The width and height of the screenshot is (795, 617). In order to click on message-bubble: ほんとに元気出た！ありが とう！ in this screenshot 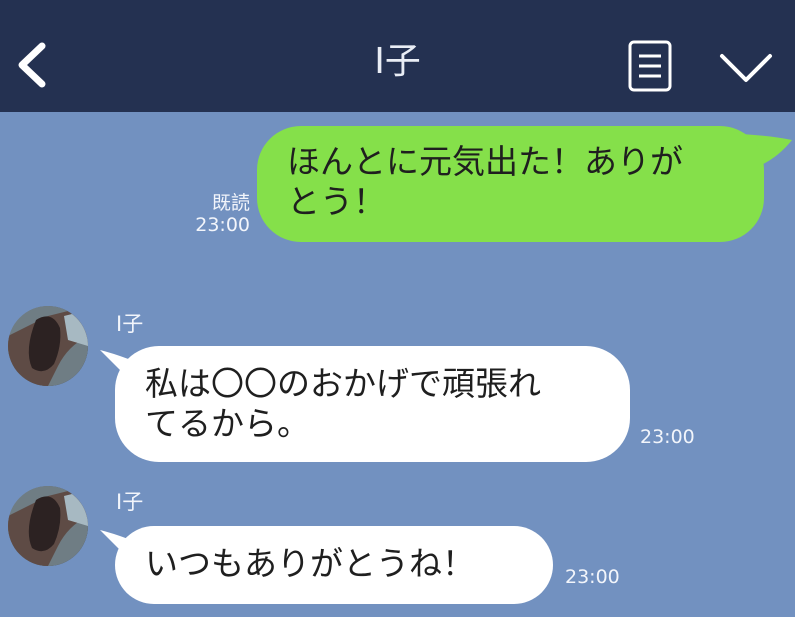, I will do `click(510, 184)`.